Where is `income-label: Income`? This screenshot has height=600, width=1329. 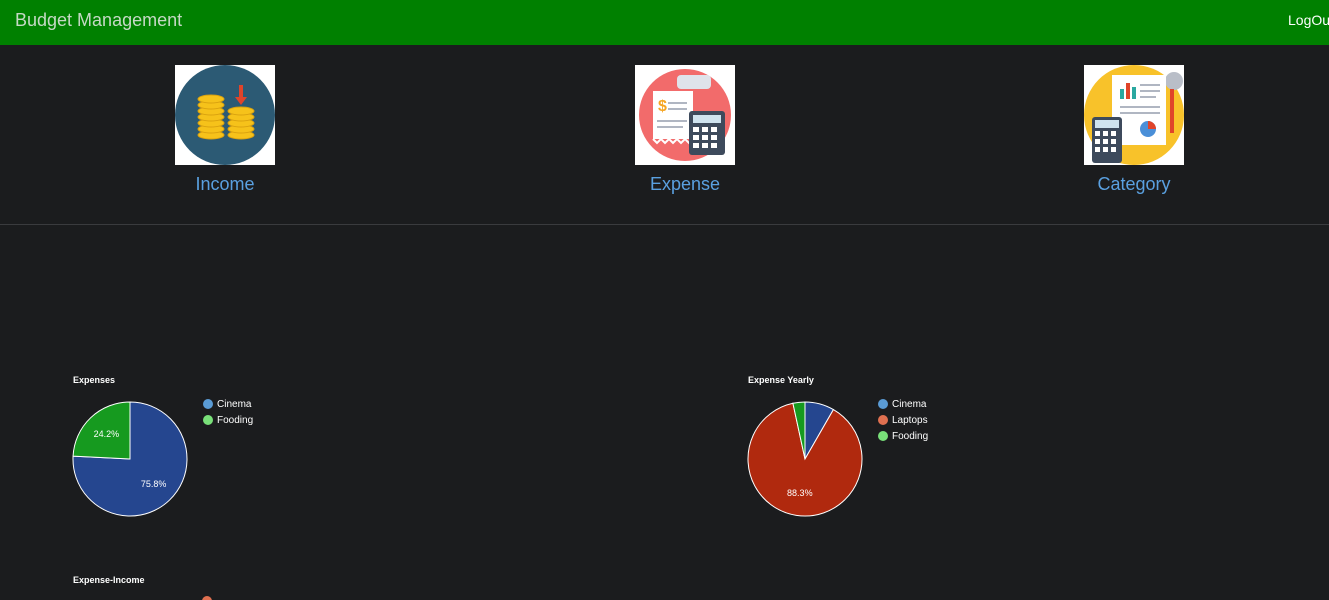
income-label: Income is located at coordinates (225, 184).